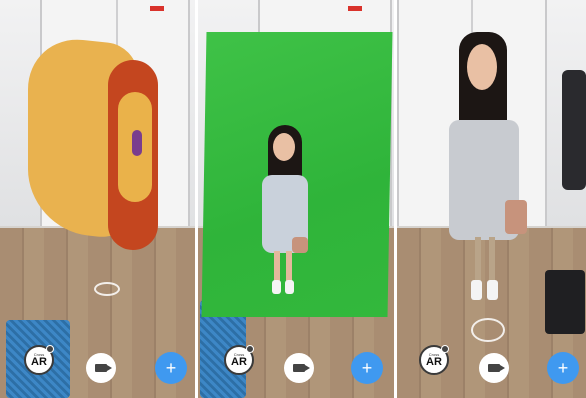 This screenshot has width=586, height=398. Describe the element at coordinates (565, 302) in the screenshot. I see `trash-bin` at that location.